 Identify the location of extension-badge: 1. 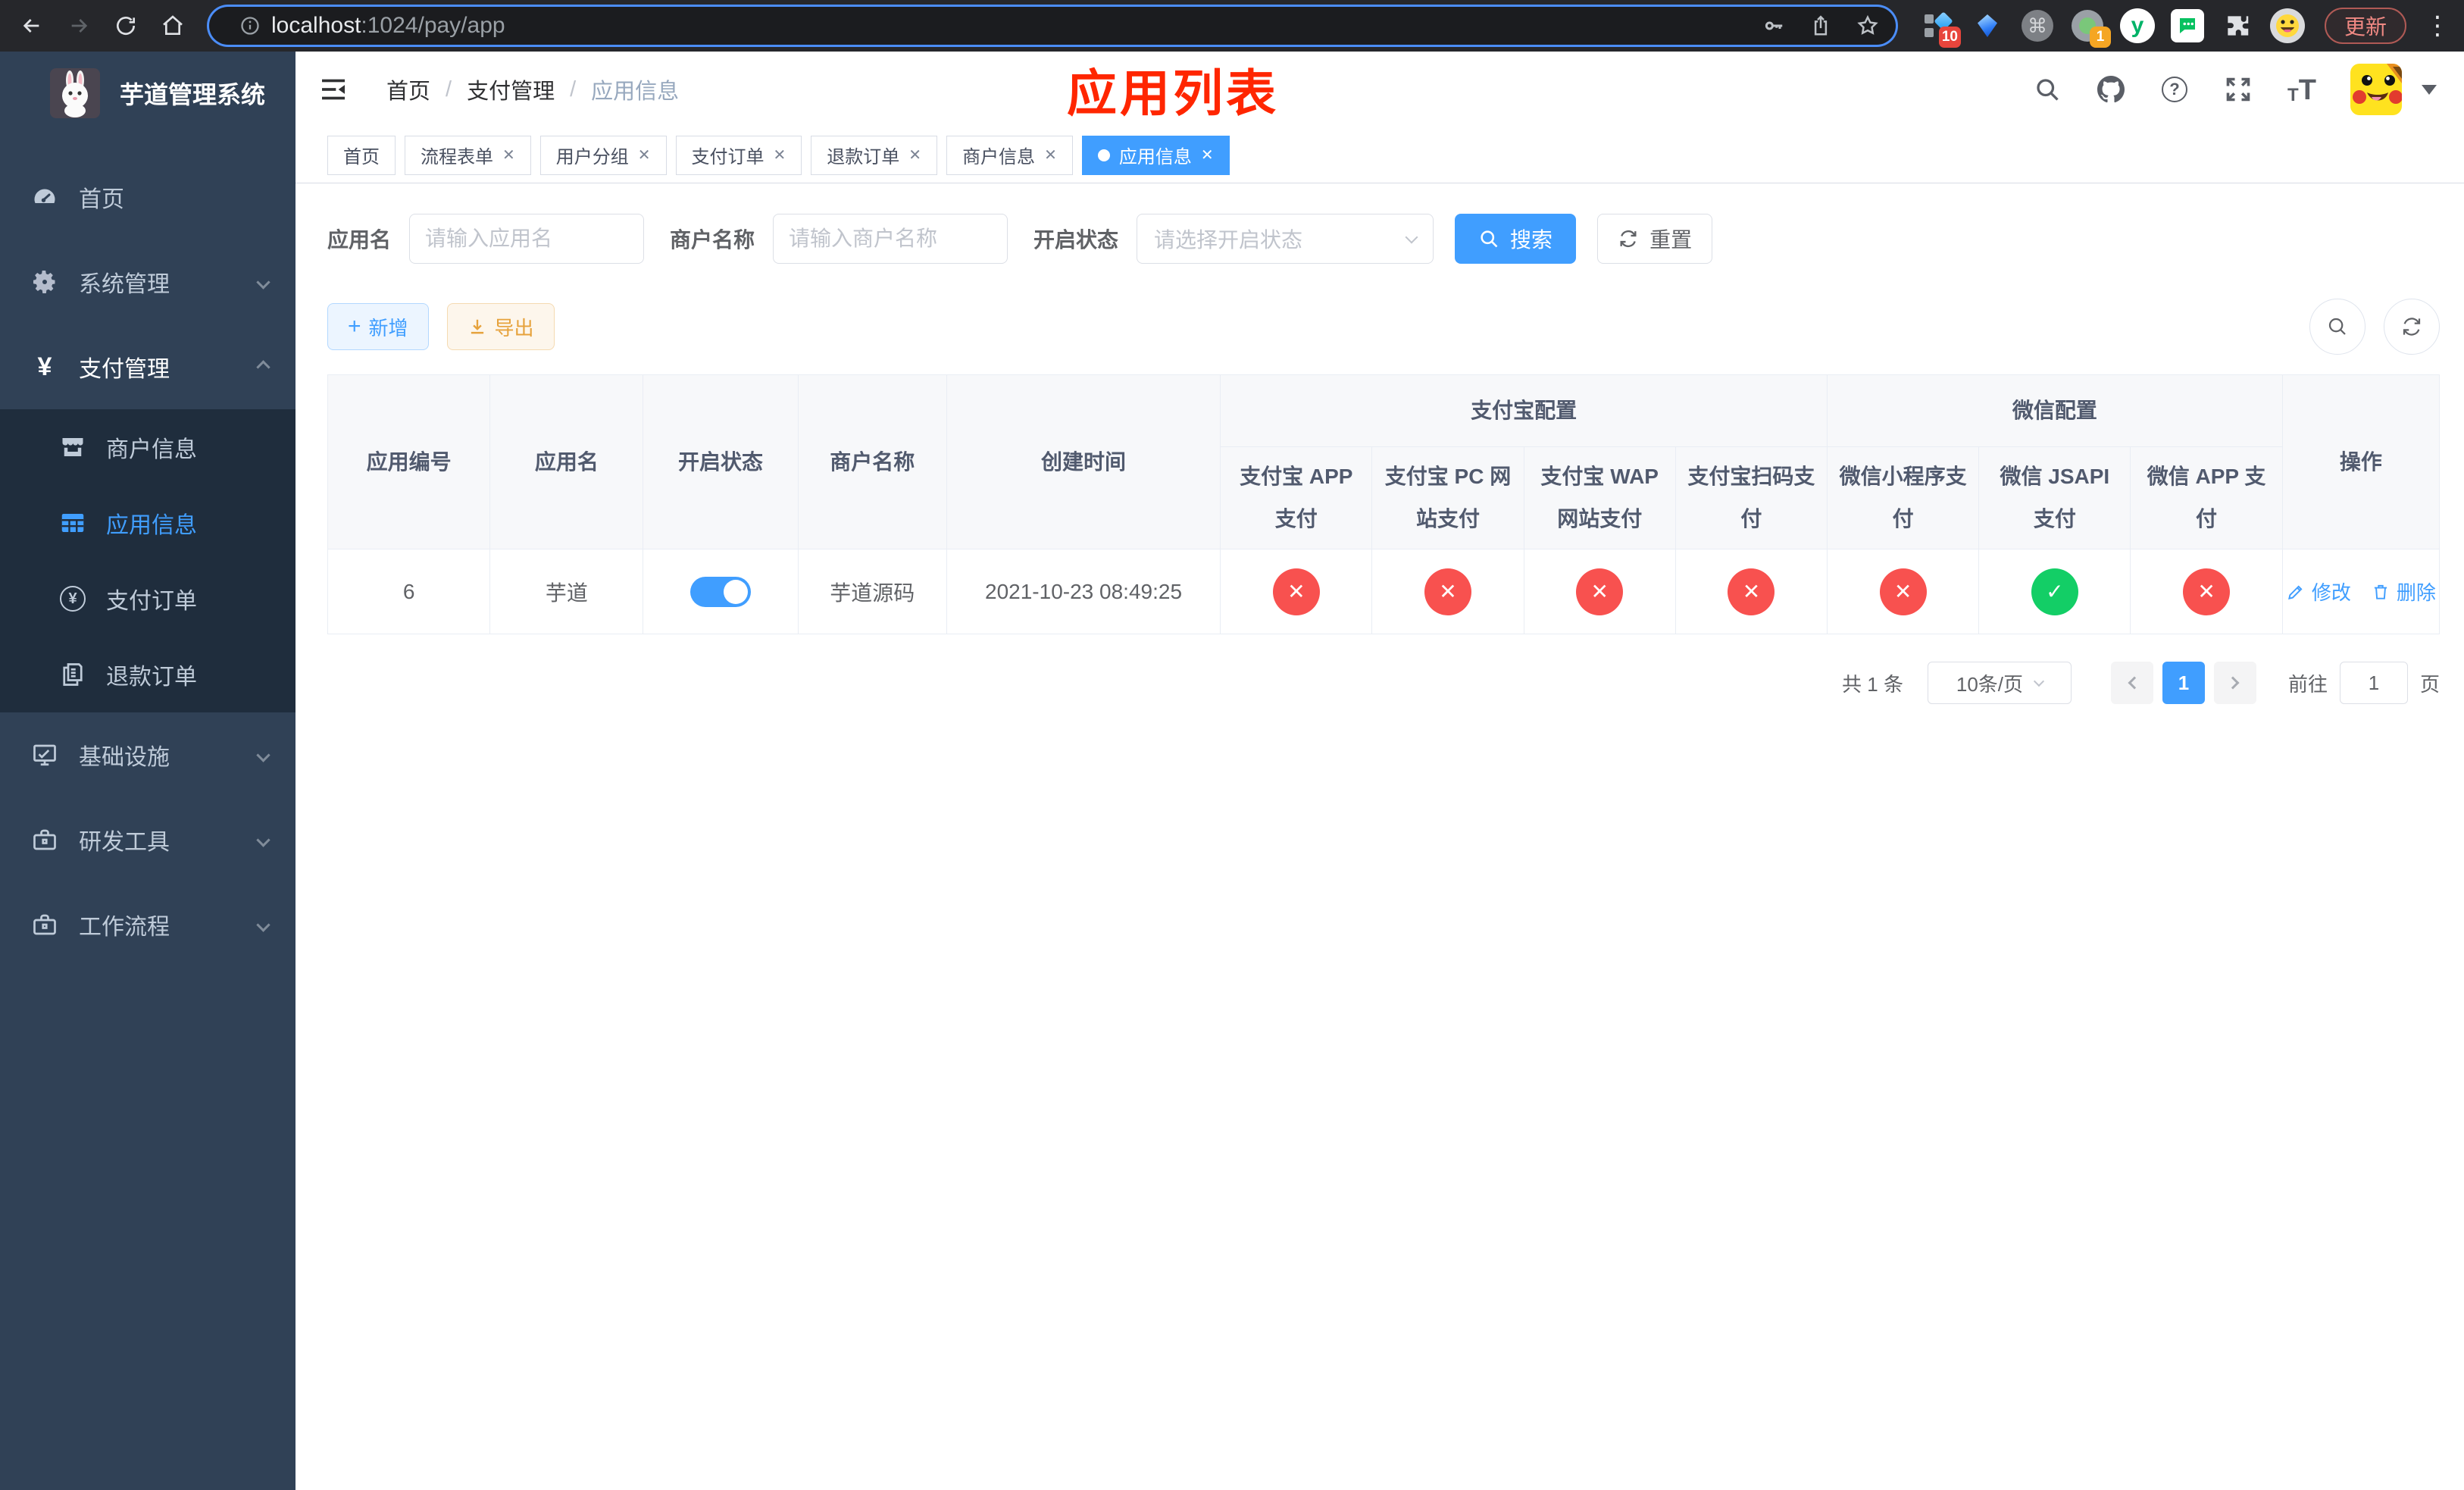
(2100, 37).